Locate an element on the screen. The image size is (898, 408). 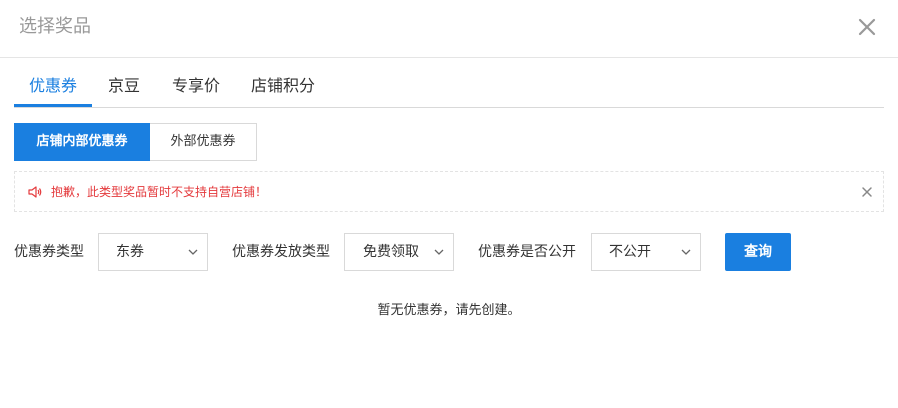
empty-state-message: 暂无优惠券，请先创建。 is located at coordinates (449, 310).